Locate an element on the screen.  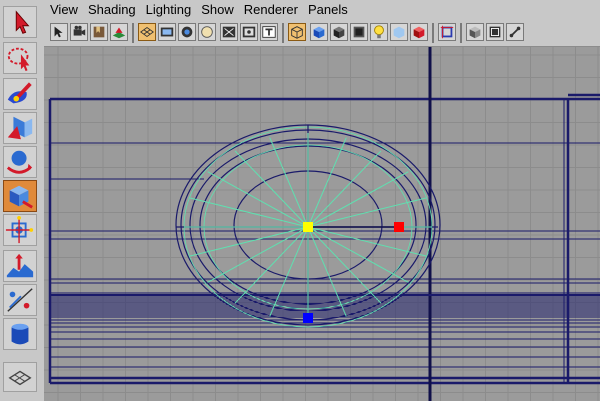
scale-handle-x is located at coordinates (399, 227).